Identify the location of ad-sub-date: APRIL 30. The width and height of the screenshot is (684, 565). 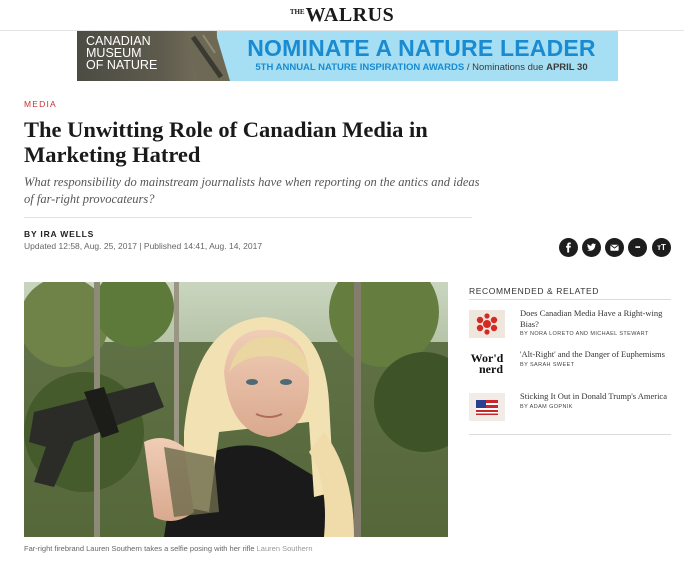
(567, 67).